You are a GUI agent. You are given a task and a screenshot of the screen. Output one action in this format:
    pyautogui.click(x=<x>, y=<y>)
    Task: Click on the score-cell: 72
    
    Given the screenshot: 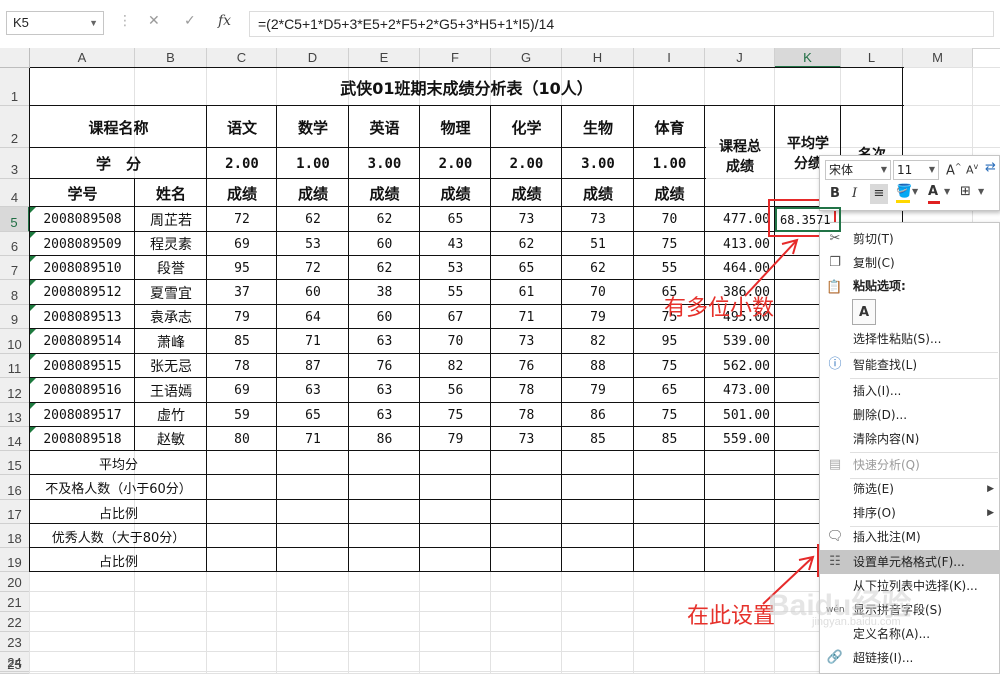 What is the action you would take?
    pyautogui.click(x=313, y=268)
    